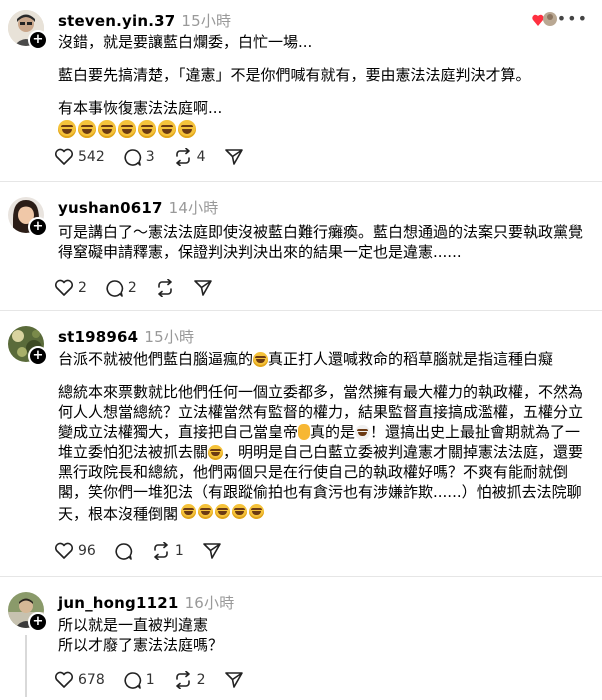 This screenshot has height=700, width=602. I want to click on comment-button, so click(123, 551).